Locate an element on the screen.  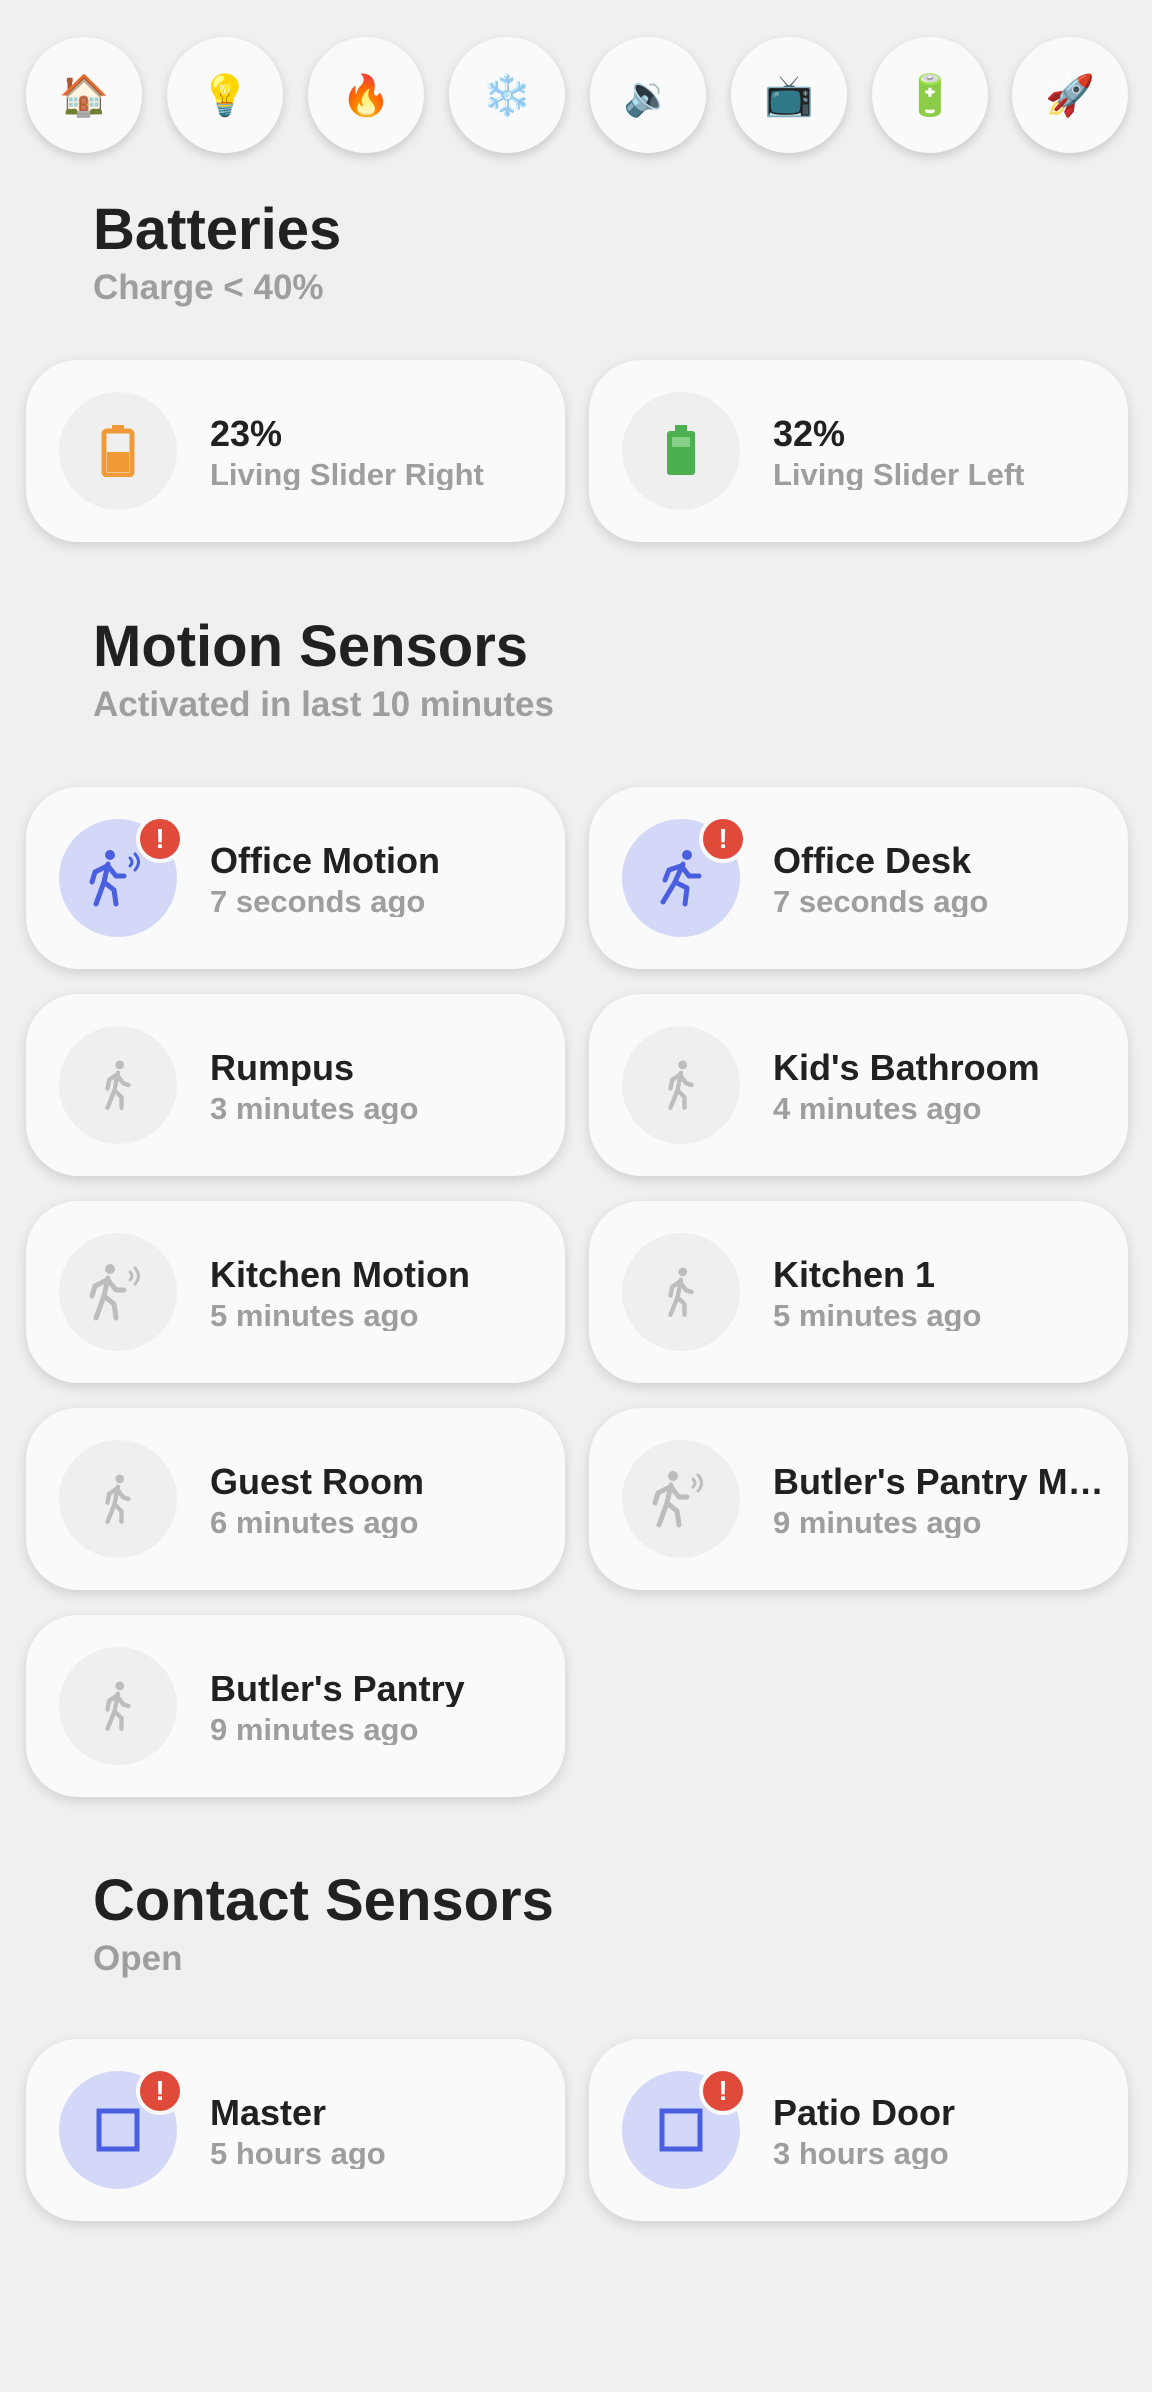
nav-tv-button: 📺 is located at coordinates (789, 95).